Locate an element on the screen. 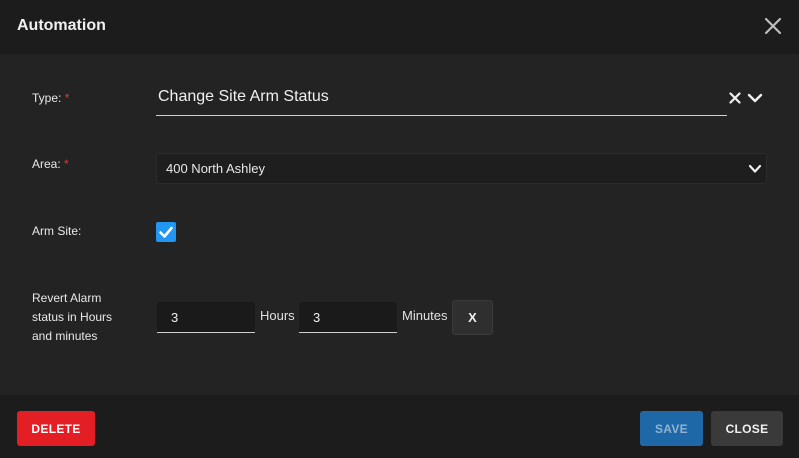  dialog-footer: DELETE SAVE CLOSE is located at coordinates (399, 426).